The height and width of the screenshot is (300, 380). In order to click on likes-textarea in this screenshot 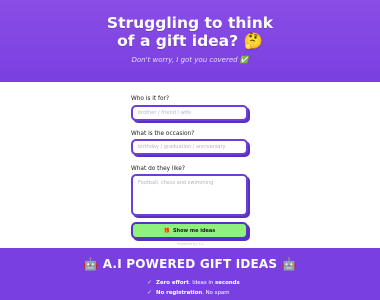, I will do `click(189, 195)`.